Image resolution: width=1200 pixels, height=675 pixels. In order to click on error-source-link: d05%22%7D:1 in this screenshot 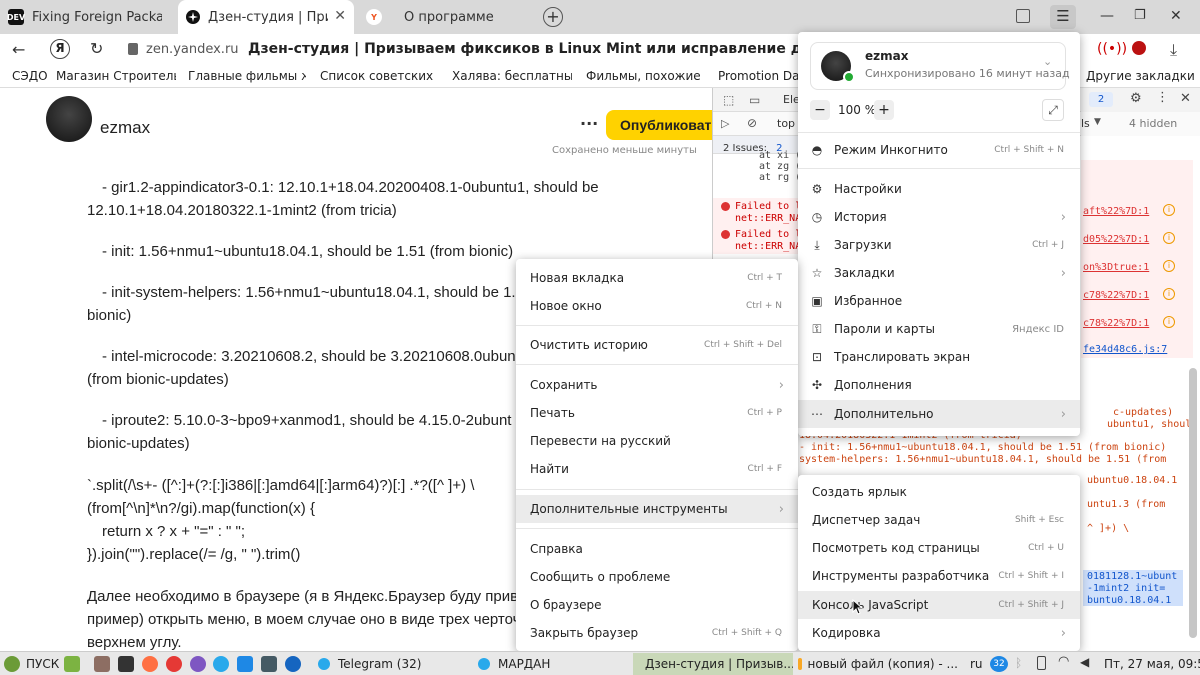, I will do `click(1116, 239)`.